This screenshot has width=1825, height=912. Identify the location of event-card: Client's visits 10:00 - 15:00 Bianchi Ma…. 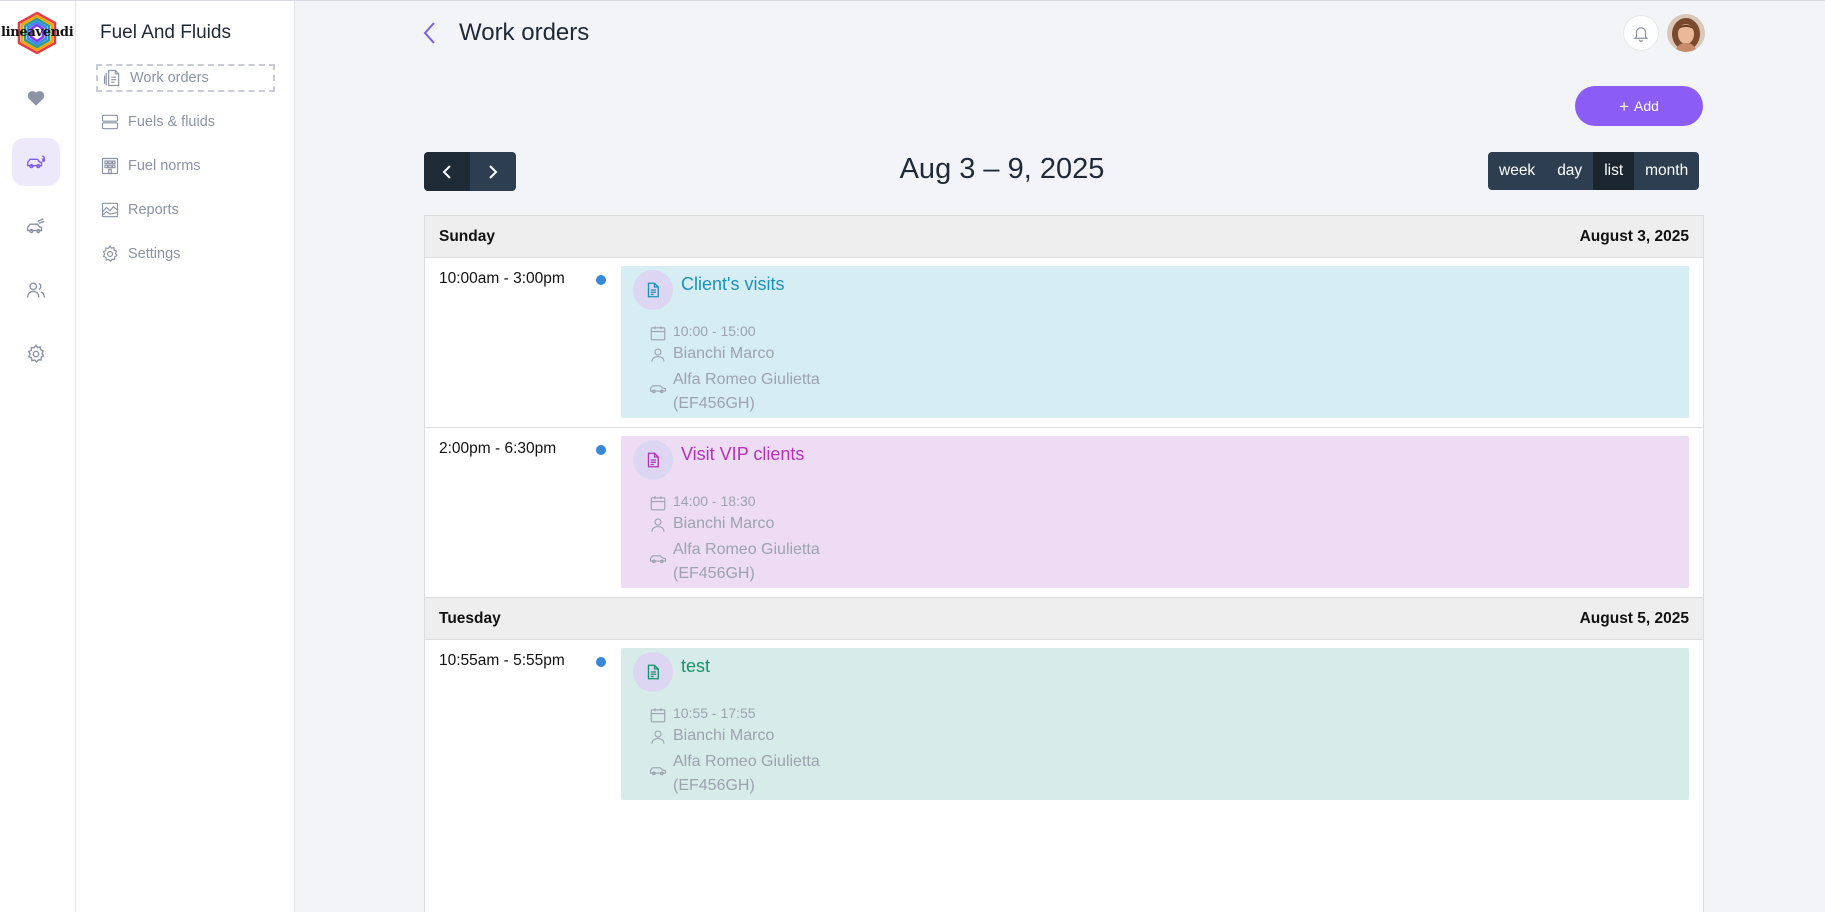
(1155, 342).